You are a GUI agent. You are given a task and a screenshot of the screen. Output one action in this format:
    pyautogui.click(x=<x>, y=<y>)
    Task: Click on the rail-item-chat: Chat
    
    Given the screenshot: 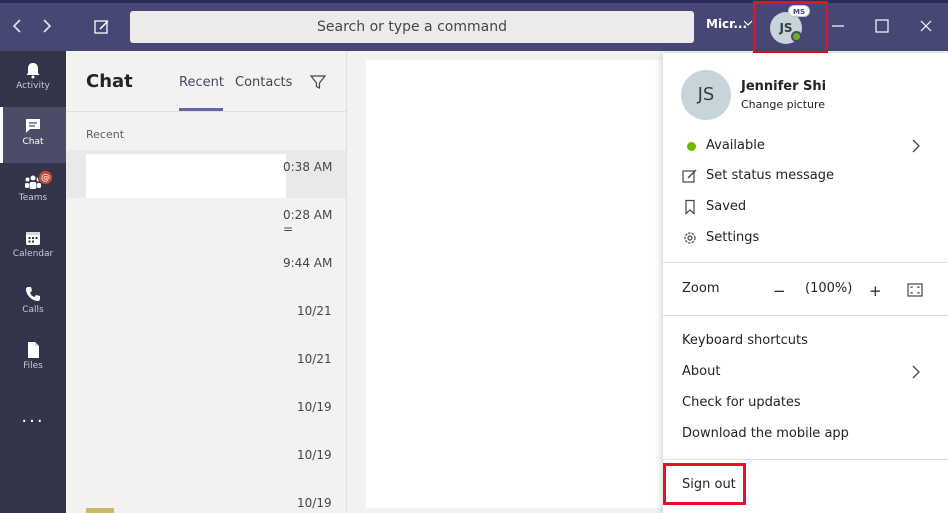 What is the action you would take?
    pyautogui.click(x=33, y=135)
    